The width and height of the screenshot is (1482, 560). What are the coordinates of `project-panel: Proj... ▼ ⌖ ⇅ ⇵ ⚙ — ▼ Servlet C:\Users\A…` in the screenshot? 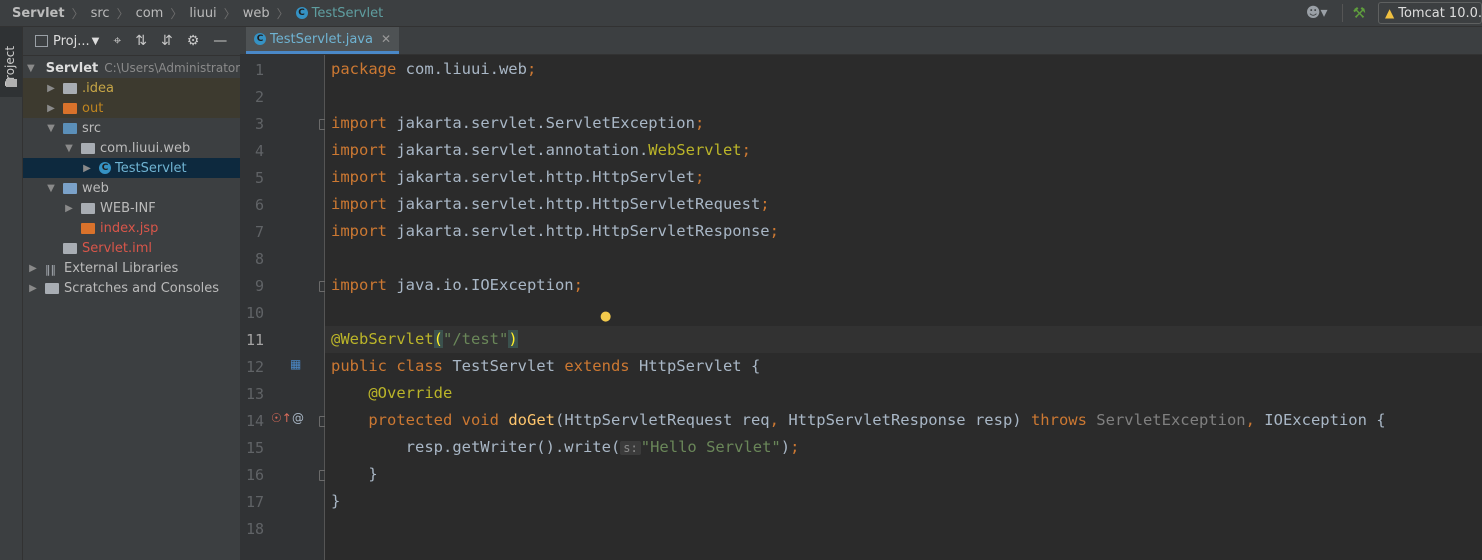 It's located at (131, 293).